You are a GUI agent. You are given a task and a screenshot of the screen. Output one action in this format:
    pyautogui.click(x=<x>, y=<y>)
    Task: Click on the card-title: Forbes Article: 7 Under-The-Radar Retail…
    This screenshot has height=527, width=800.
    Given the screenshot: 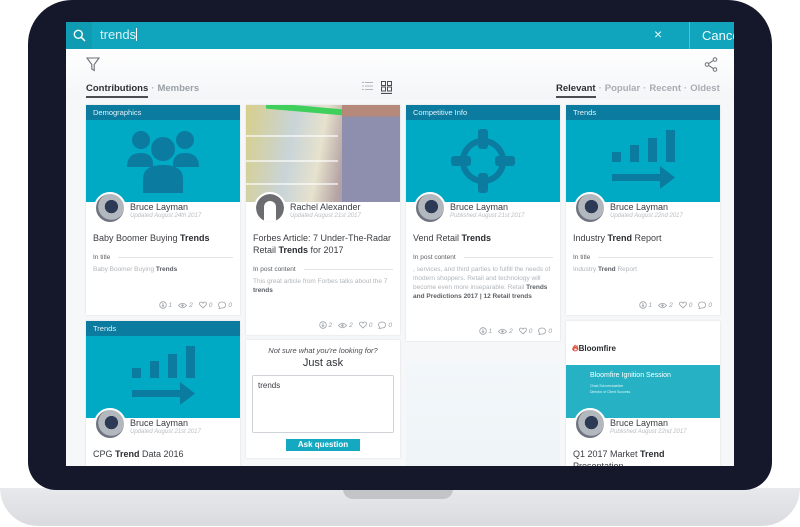 What is the action you would take?
    pyautogui.click(x=323, y=244)
    